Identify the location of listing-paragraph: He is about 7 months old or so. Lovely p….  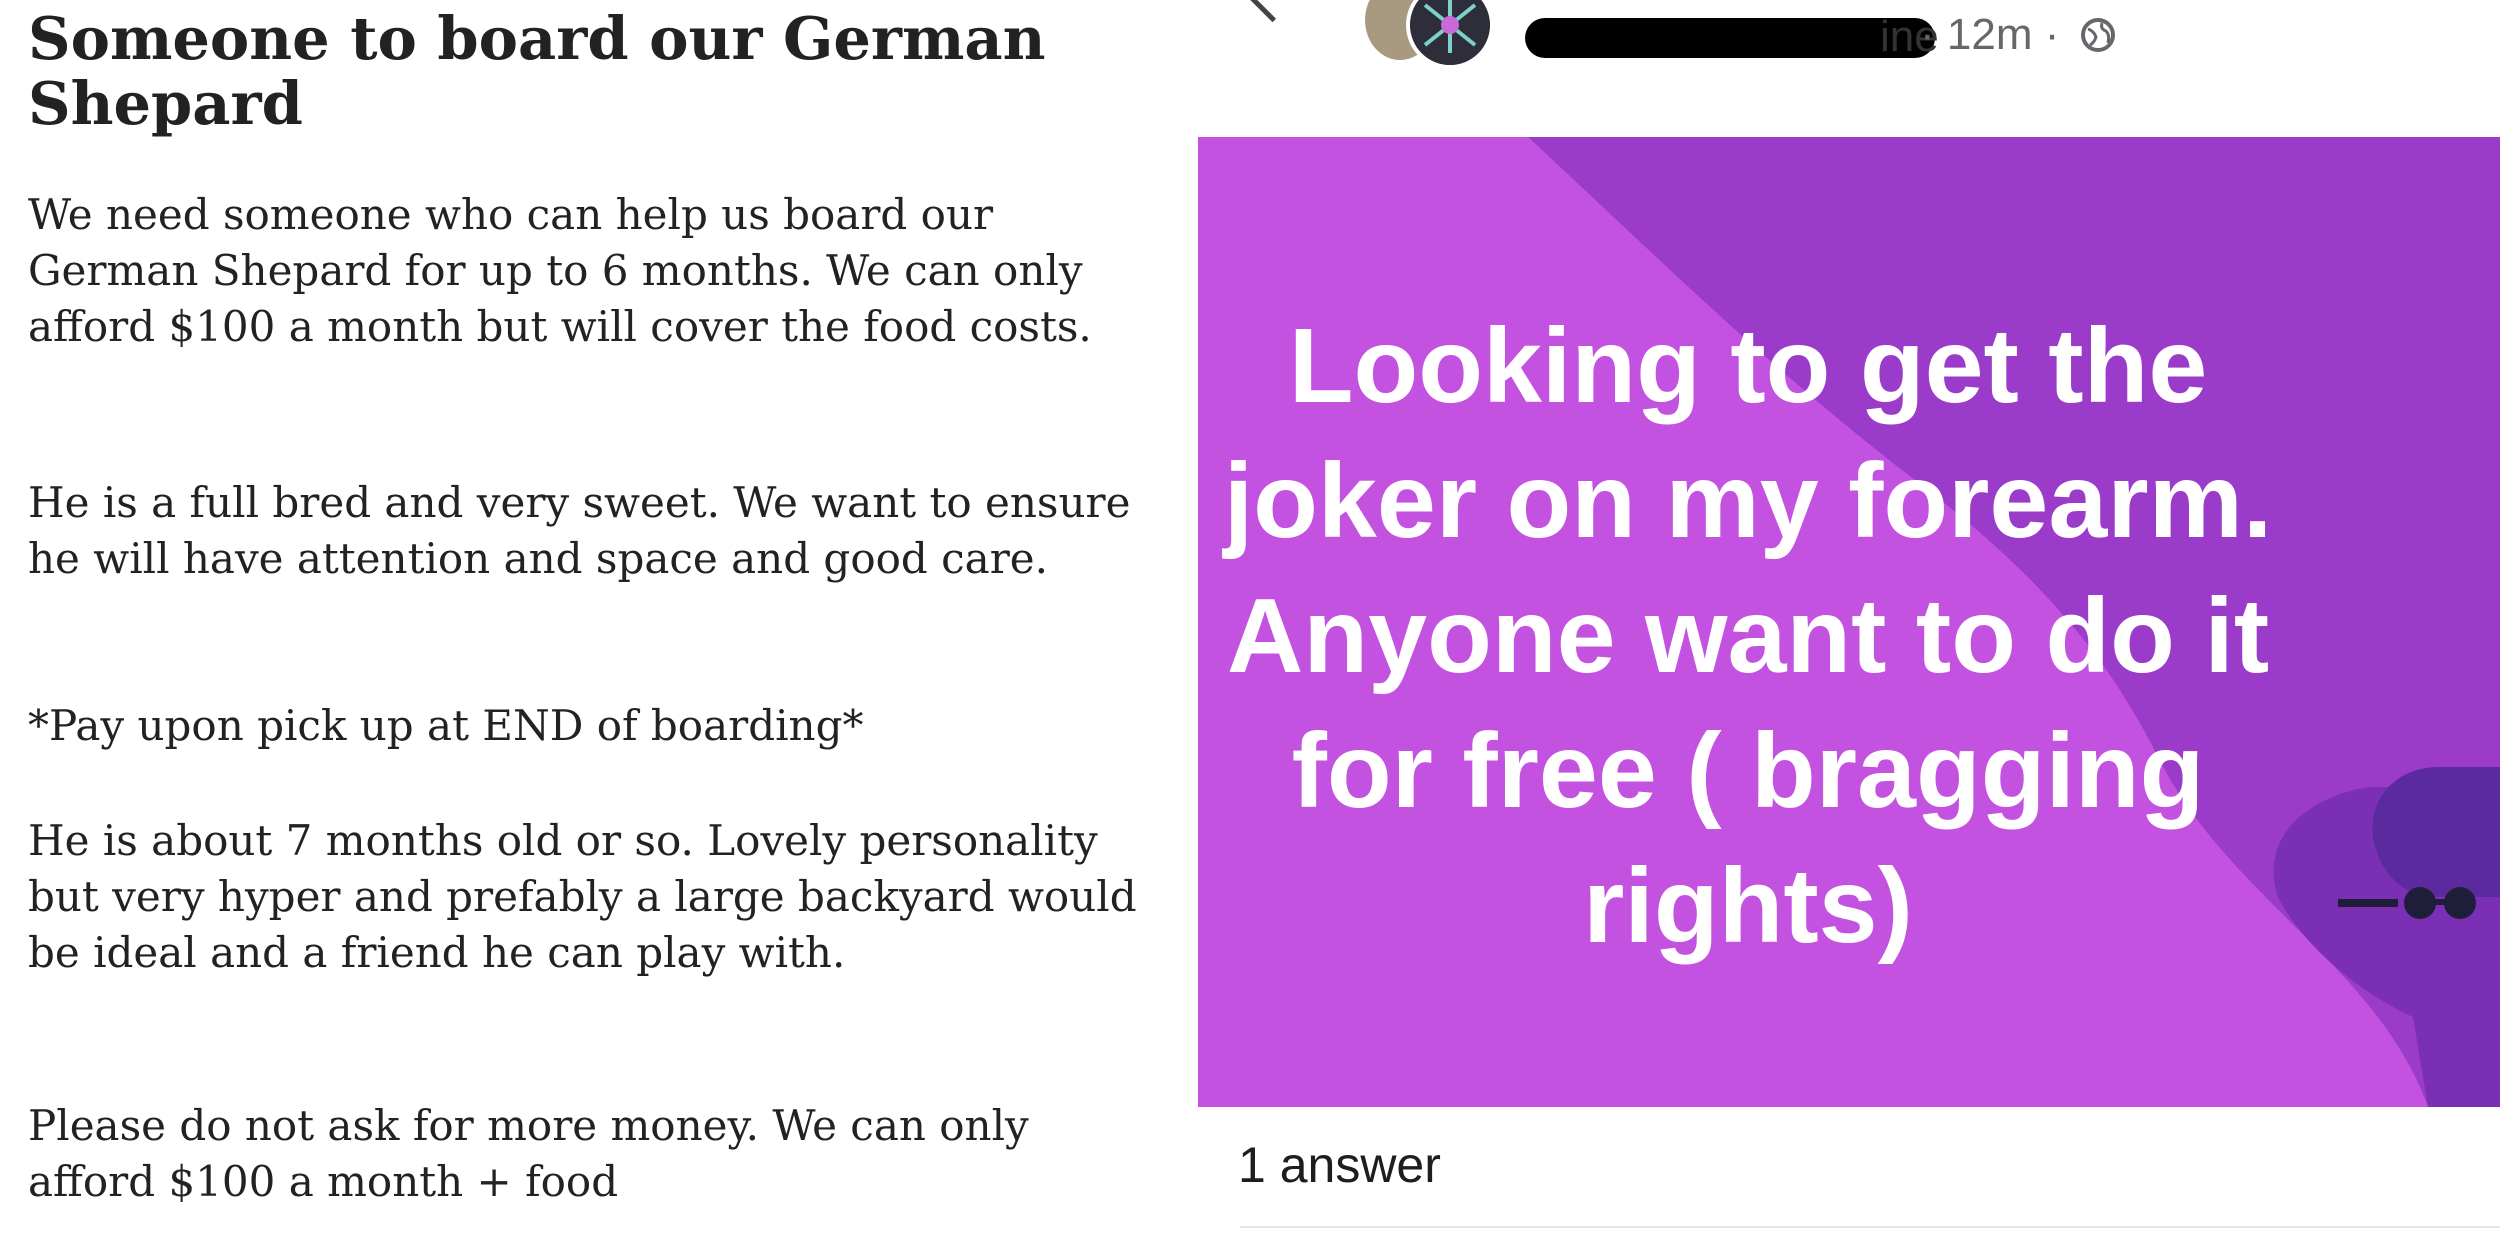
(582, 896).